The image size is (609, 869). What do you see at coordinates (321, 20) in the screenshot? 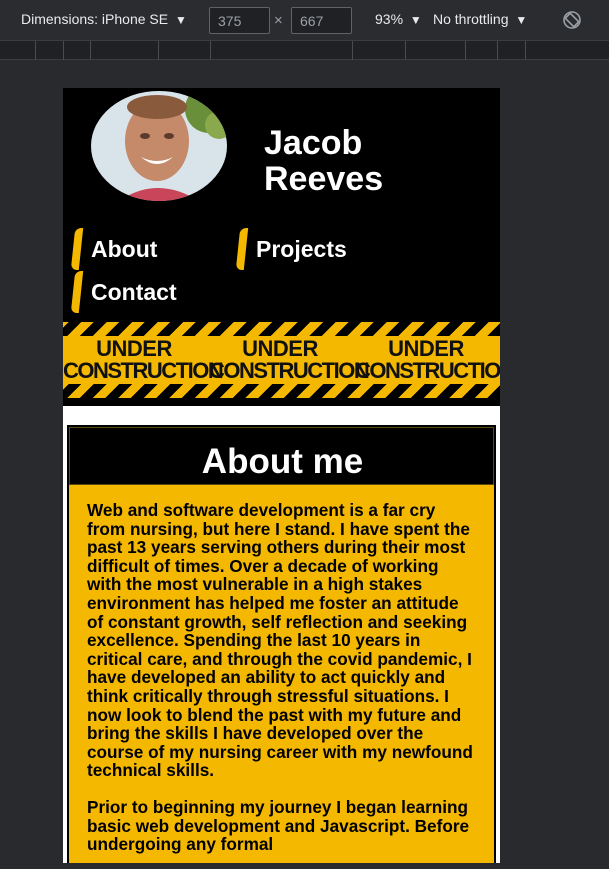
I see `viewport-height-input` at bounding box center [321, 20].